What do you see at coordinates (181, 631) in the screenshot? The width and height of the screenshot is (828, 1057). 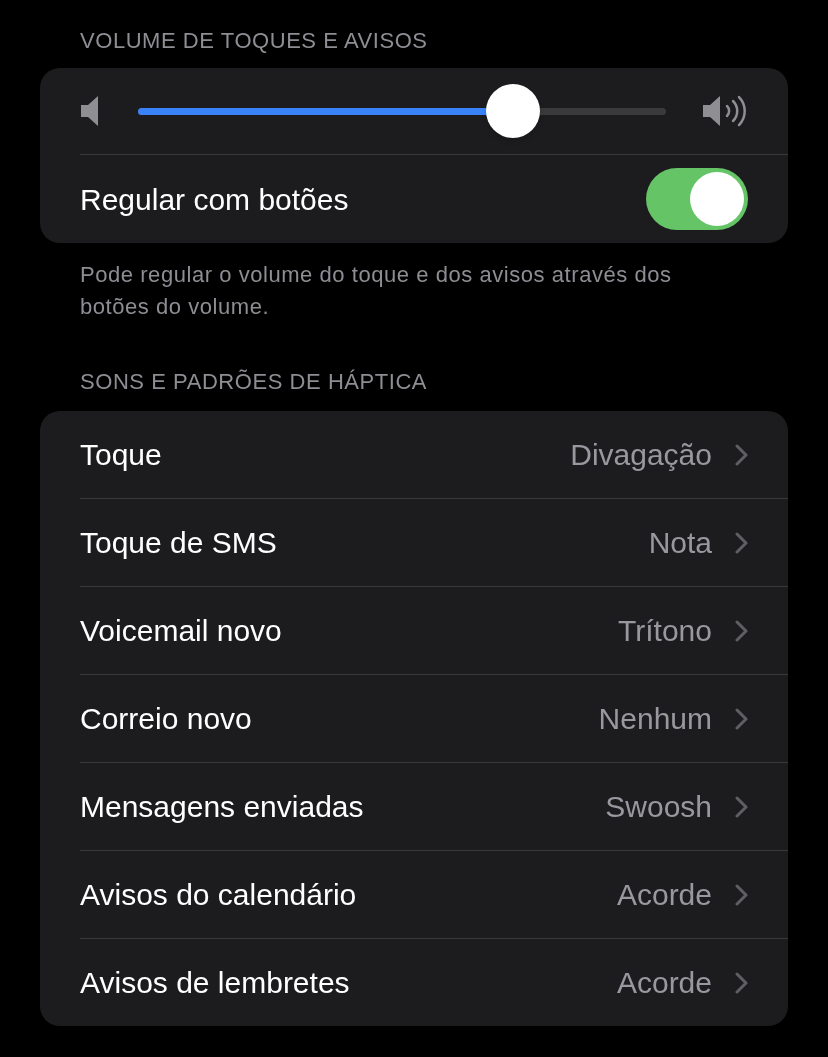 I see `row-label: Voicemail novo` at bounding box center [181, 631].